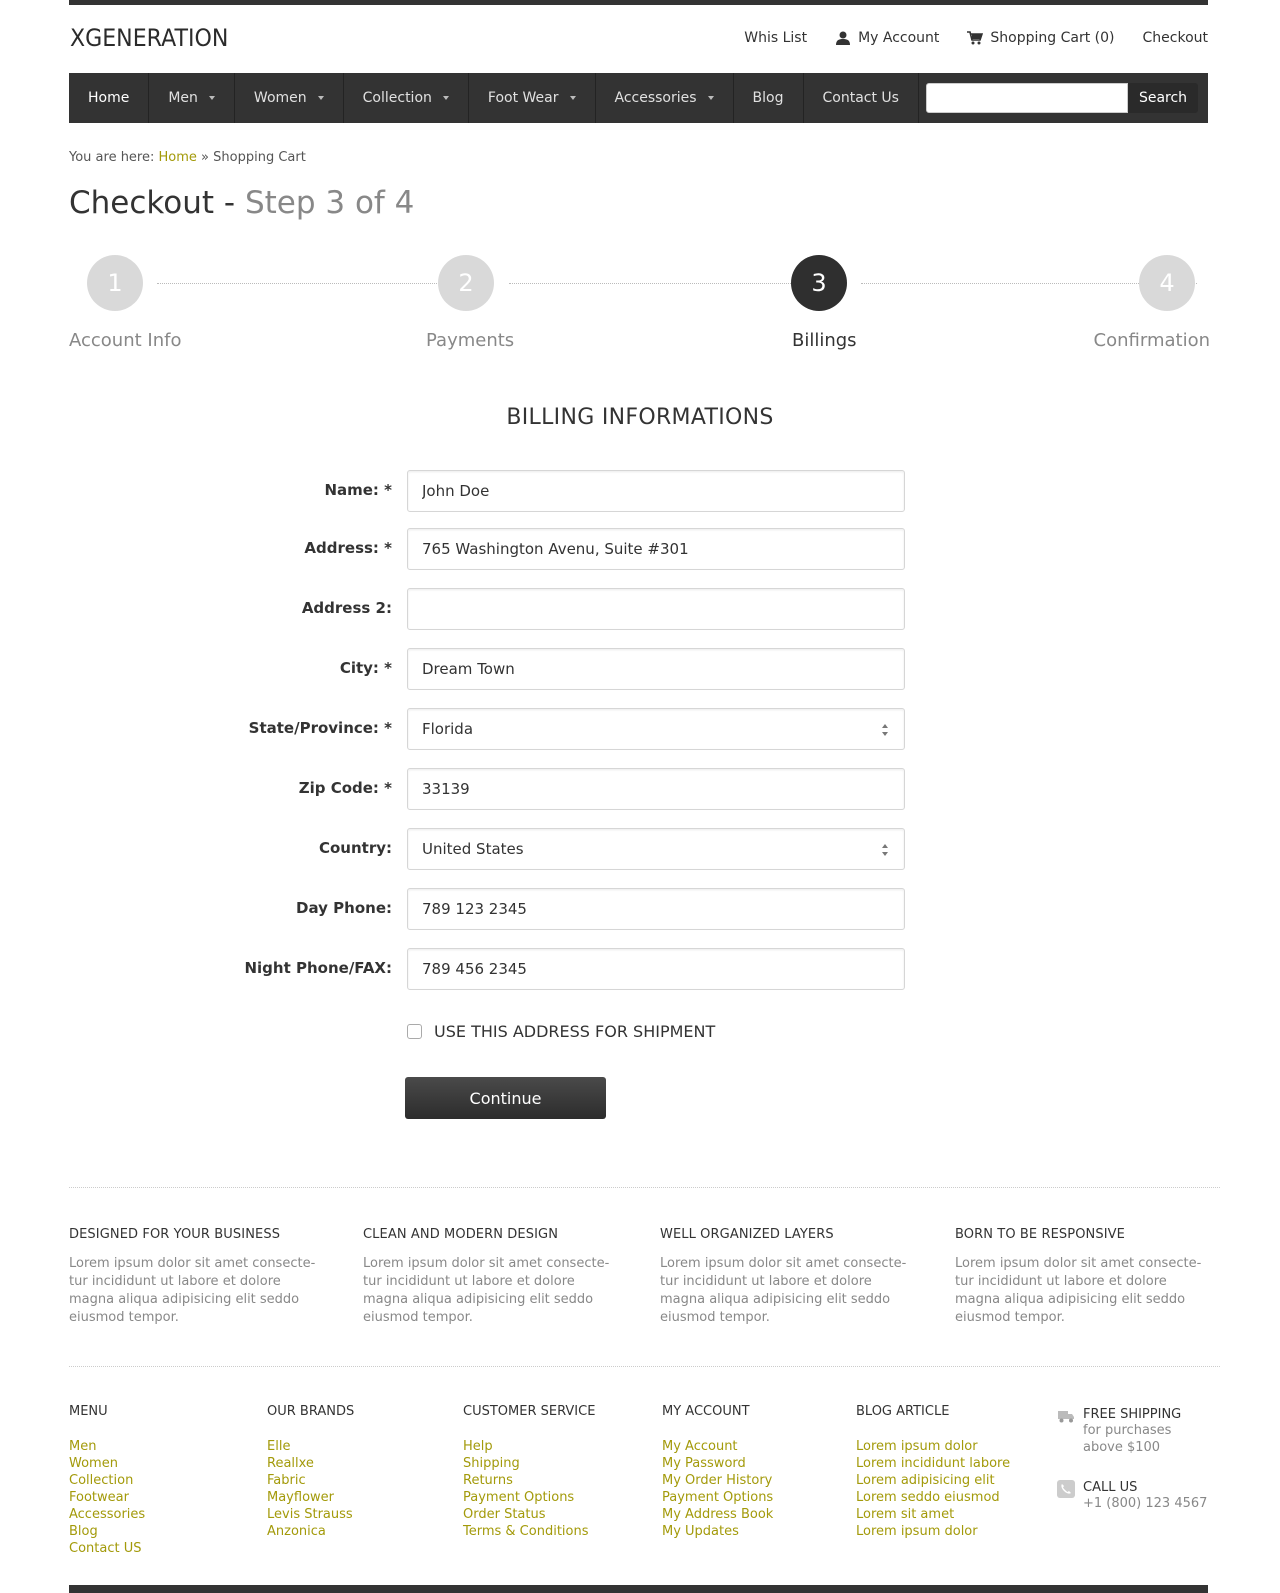 The height and width of the screenshot is (1593, 1280). I want to click on wishlist-link: Whis List, so click(775, 38).